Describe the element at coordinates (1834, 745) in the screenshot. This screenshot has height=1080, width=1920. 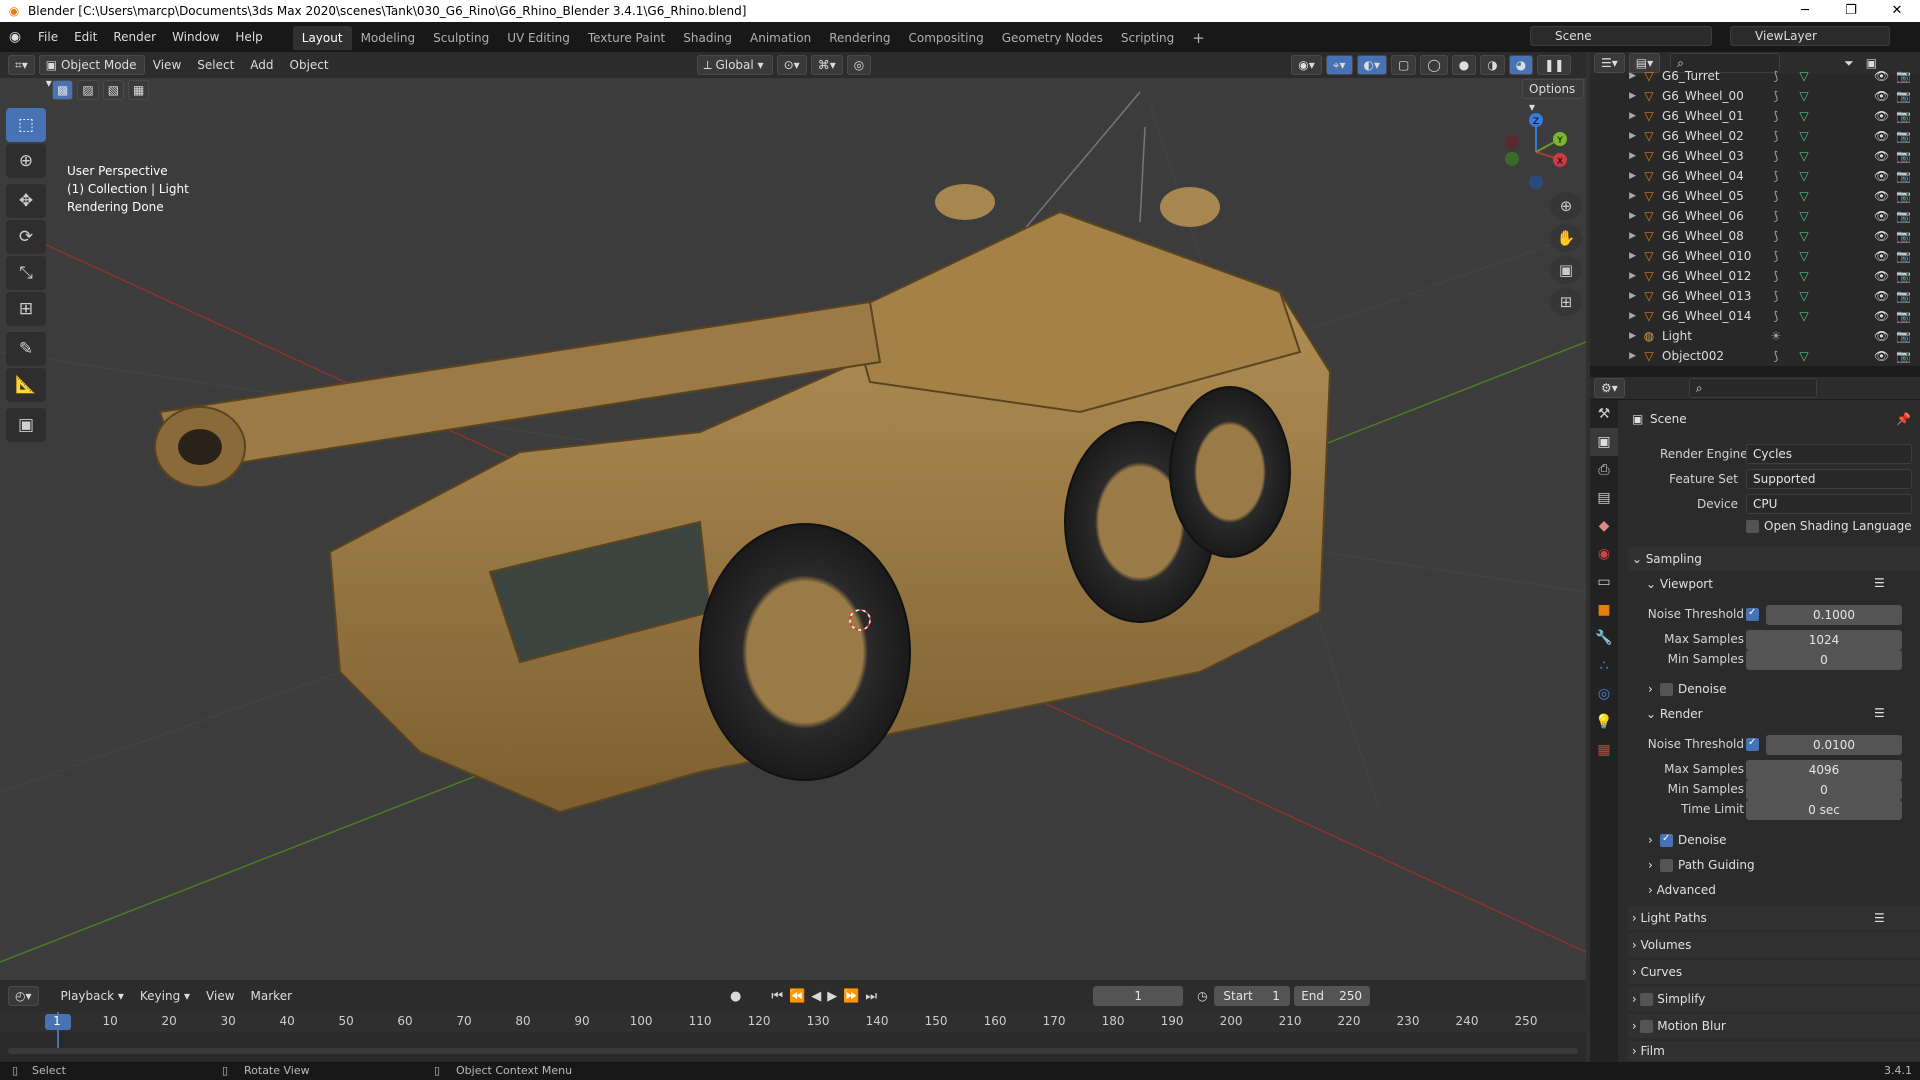
I see `render-noise-field: 0.0100` at that location.